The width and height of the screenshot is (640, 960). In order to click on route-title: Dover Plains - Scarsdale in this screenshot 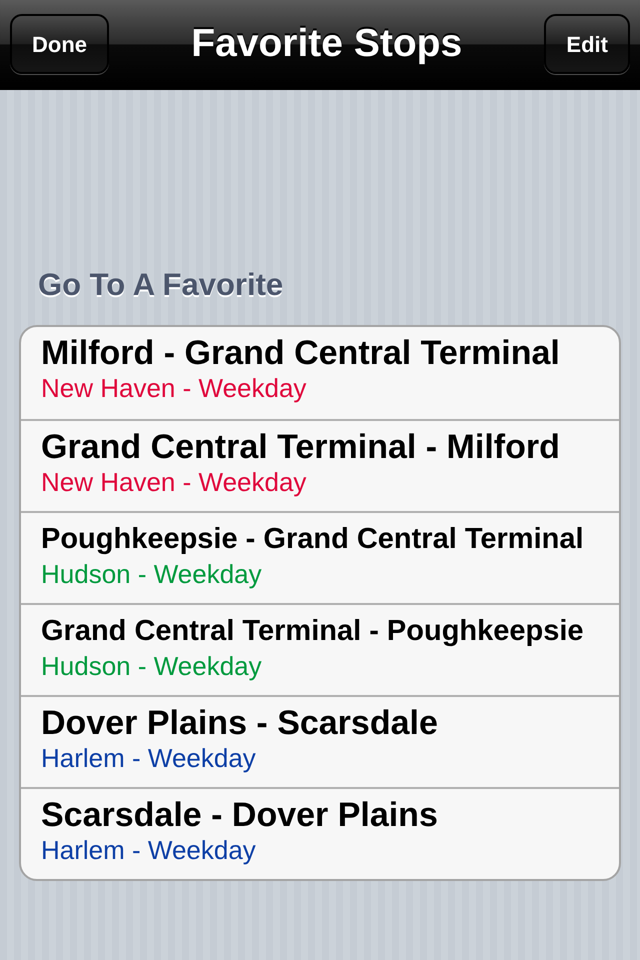, I will do `click(239, 723)`.